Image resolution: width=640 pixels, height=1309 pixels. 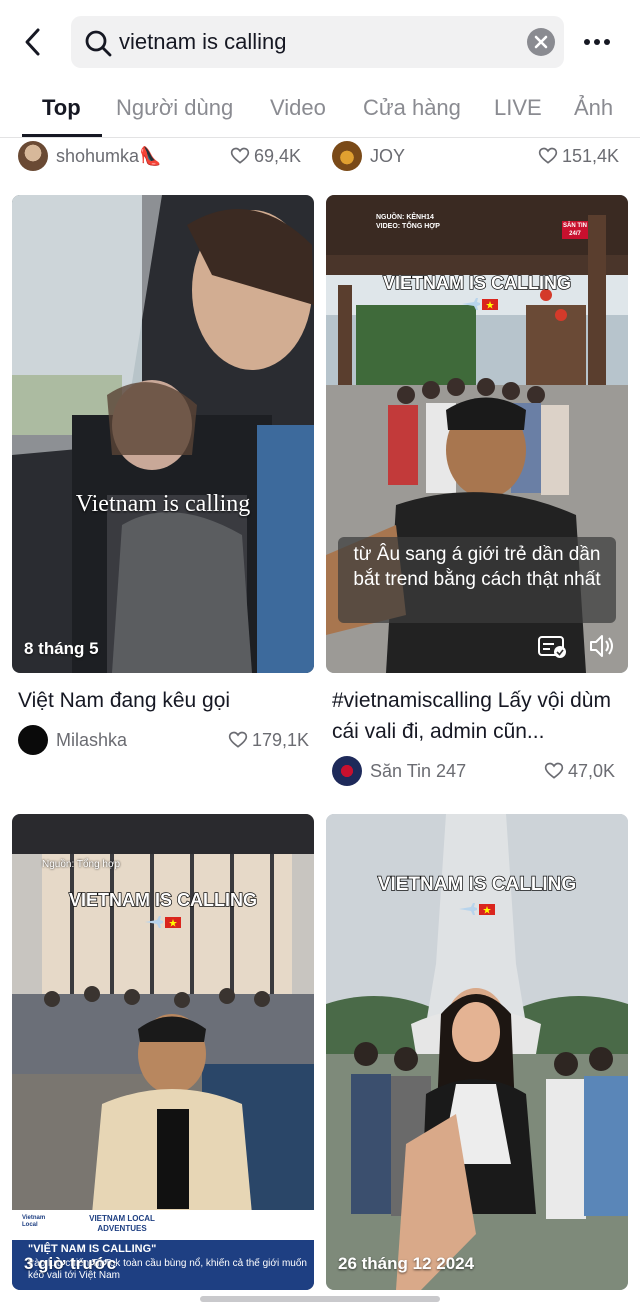 I want to click on speaker-icon, so click(x=602, y=648).